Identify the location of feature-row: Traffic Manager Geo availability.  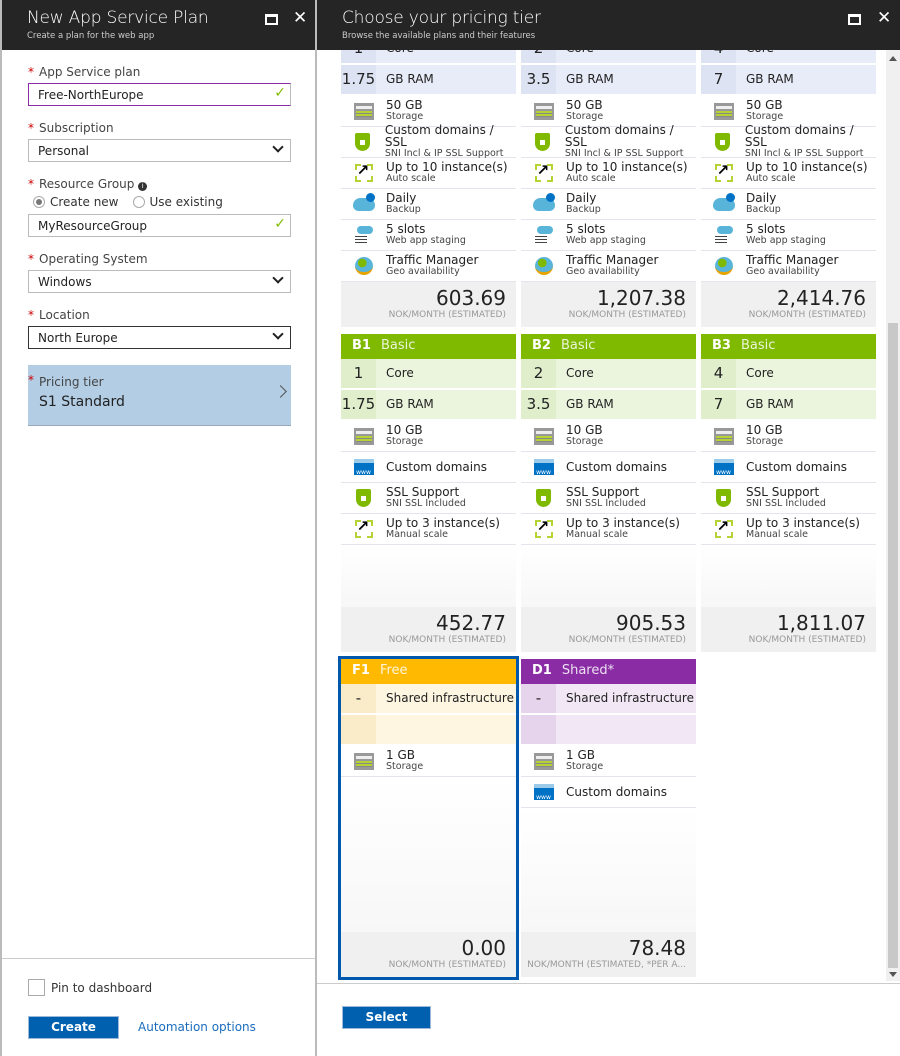
(788, 266).